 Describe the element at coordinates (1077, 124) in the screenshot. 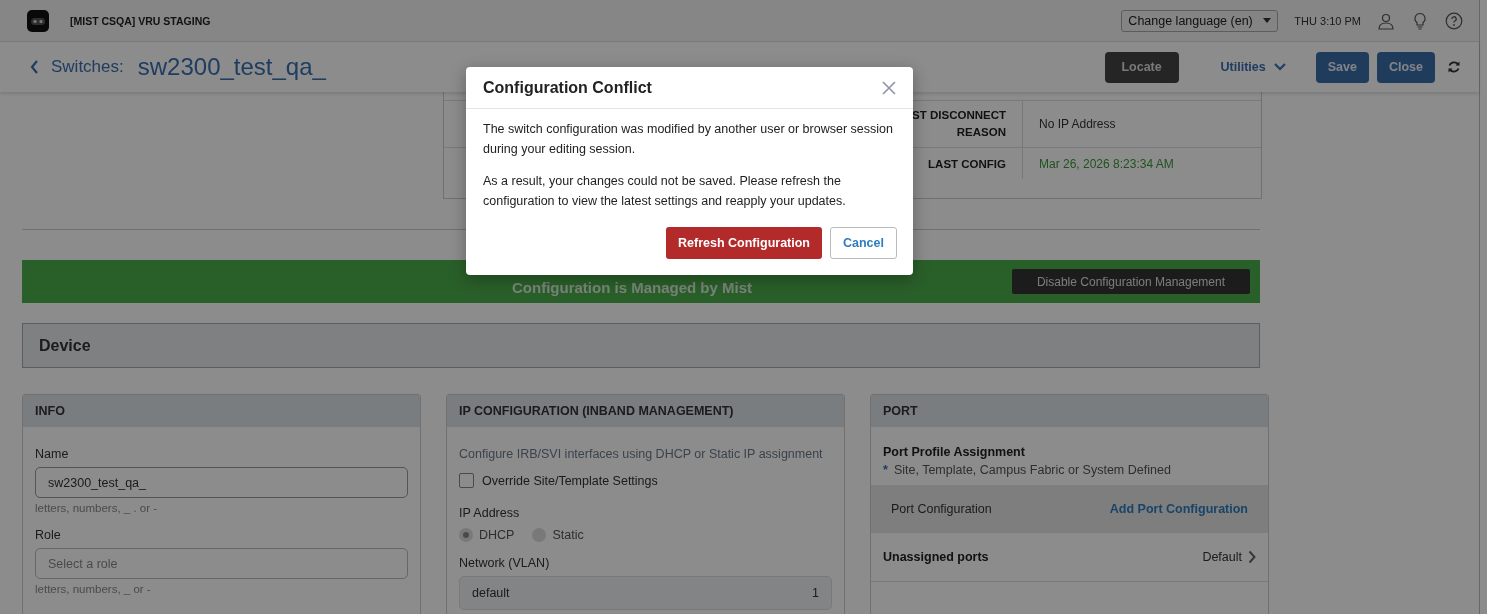

I see `status-value: No IP Address` at that location.